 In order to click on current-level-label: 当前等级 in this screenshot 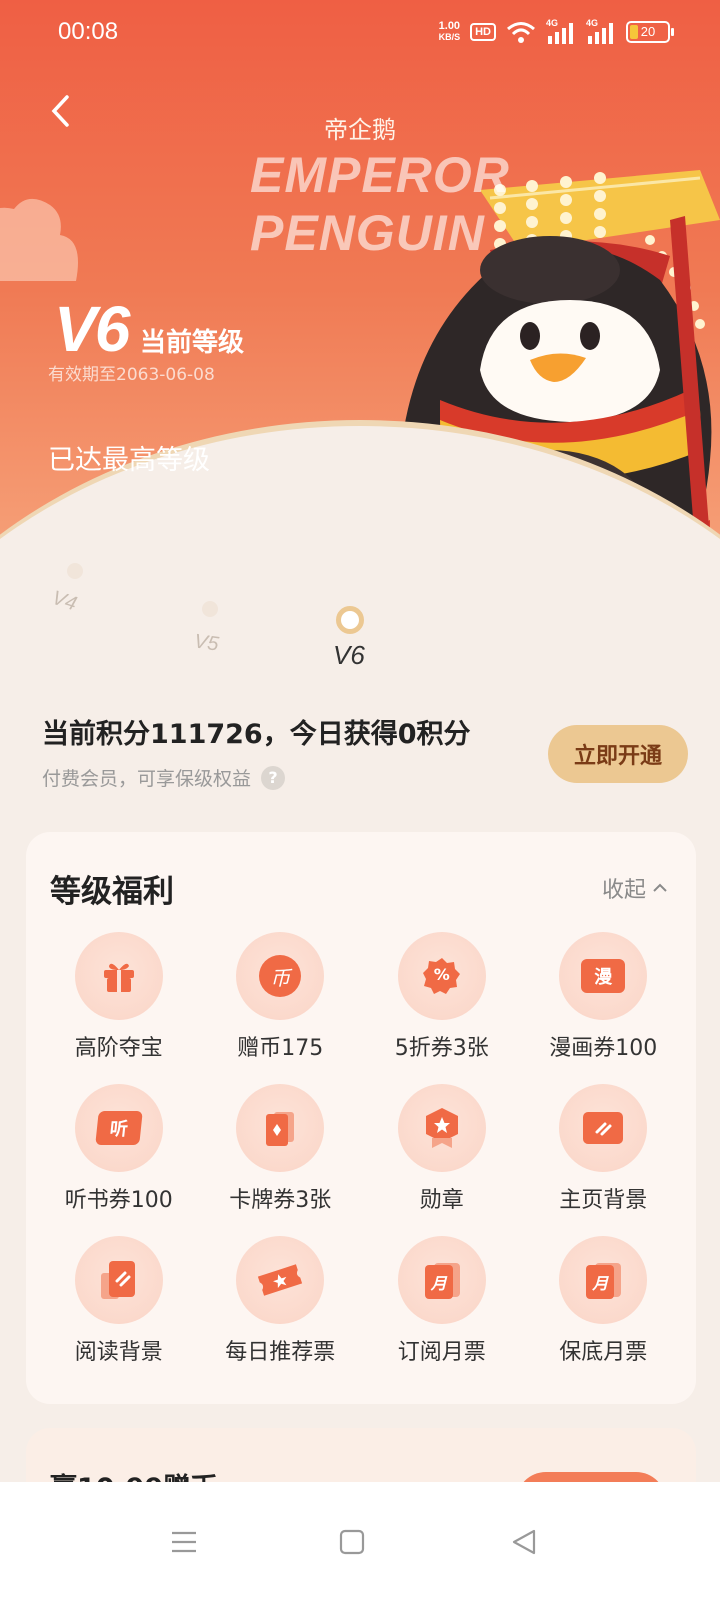, I will do `click(192, 343)`.